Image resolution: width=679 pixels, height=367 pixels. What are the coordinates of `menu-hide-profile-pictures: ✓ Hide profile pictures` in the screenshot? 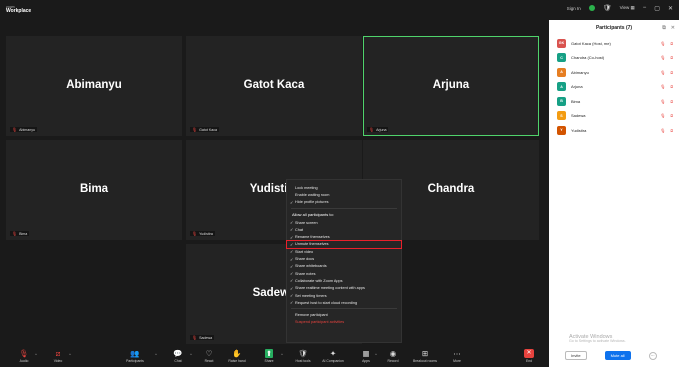 It's located at (344, 202).